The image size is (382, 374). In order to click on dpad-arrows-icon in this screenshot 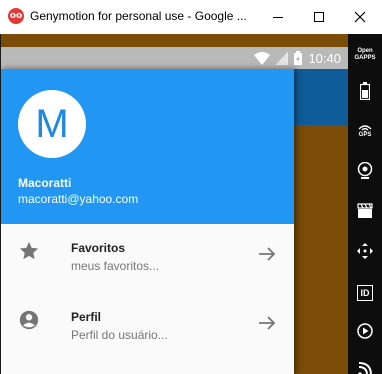, I will do `click(365, 251)`.